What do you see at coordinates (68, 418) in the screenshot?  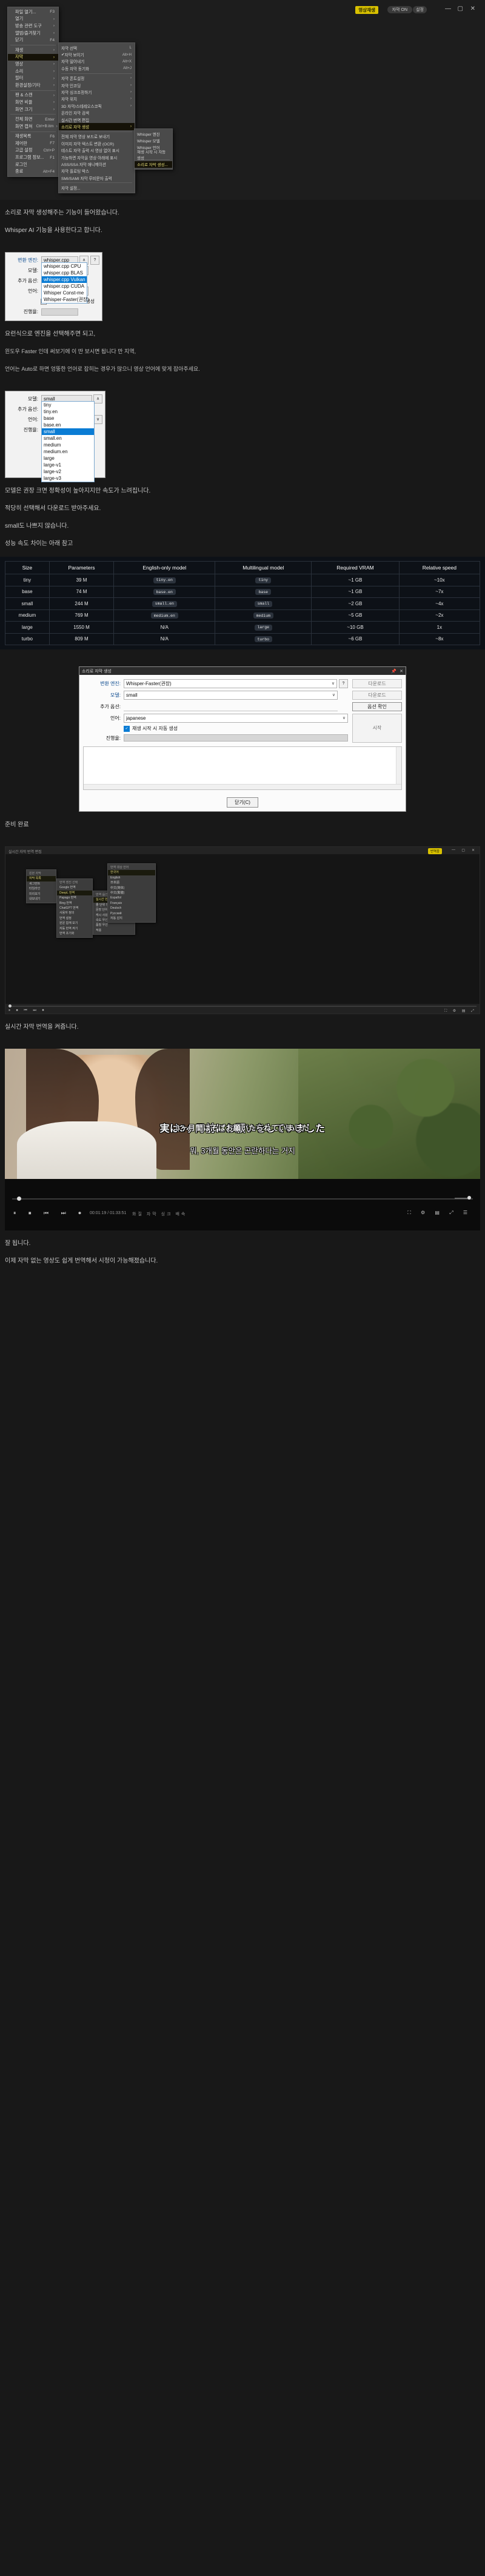 I see `model-option-2: base` at bounding box center [68, 418].